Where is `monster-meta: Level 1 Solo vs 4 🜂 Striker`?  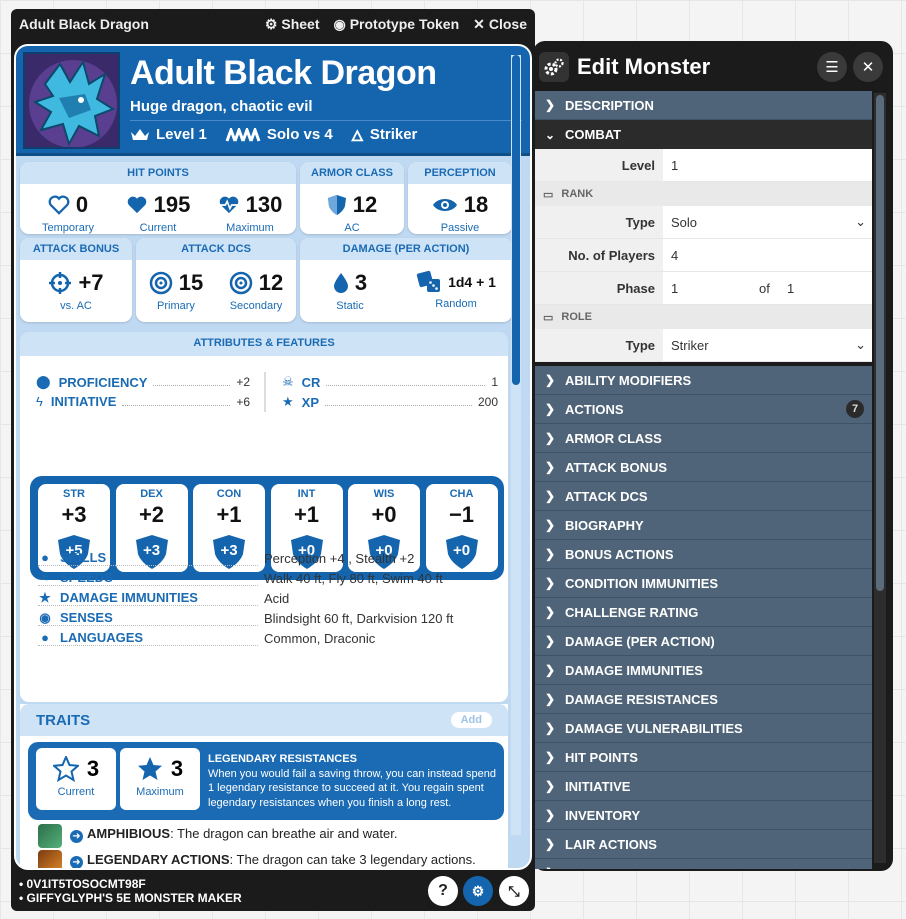 monster-meta: Level 1 Solo vs 4 🜂 Striker is located at coordinates (326, 134).